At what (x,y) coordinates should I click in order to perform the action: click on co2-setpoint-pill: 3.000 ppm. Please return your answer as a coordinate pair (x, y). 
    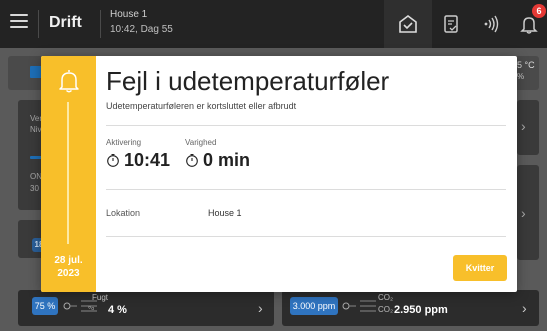
    Looking at the image, I should click on (314, 306).